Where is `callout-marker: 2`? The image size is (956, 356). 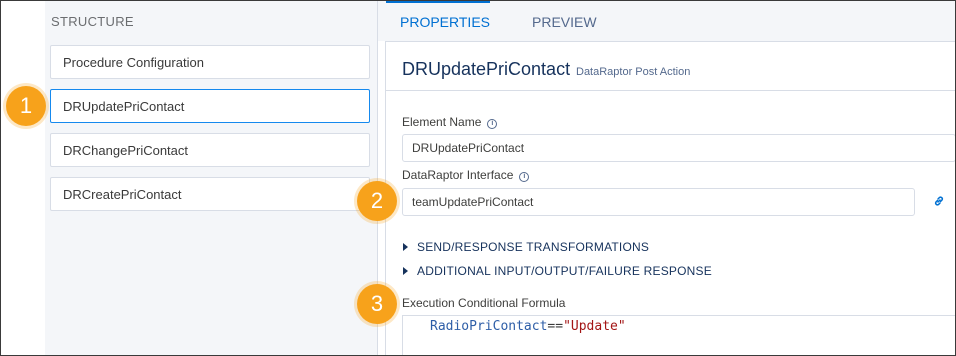
callout-marker: 2 is located at coordinates (377, 201).